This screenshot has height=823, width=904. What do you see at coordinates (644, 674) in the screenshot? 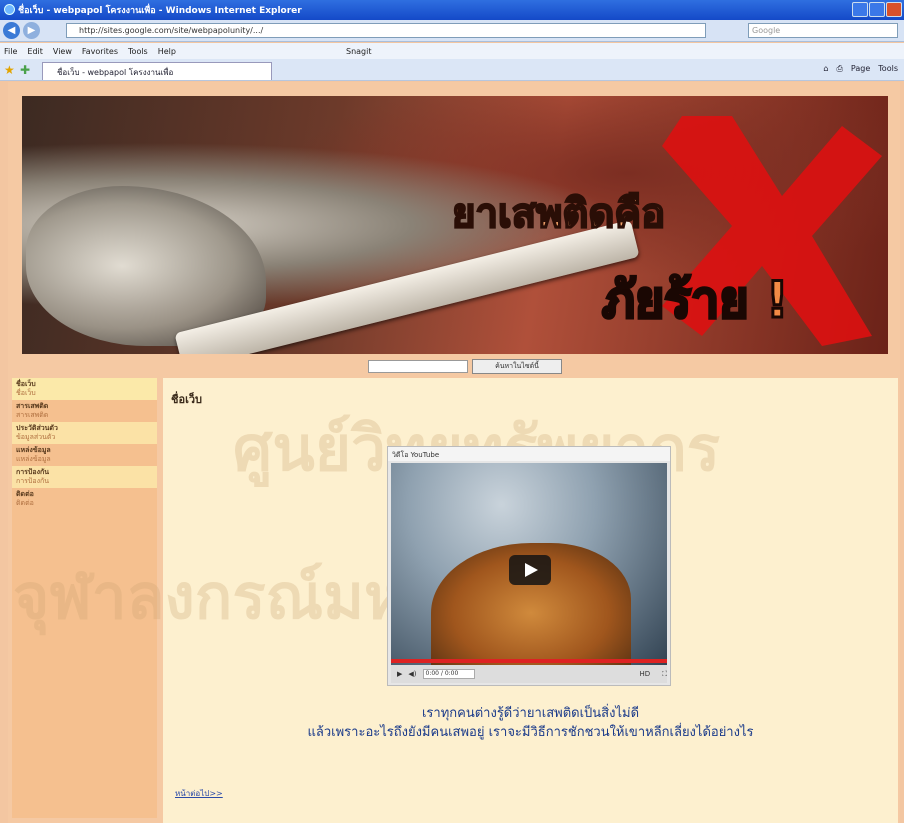
I see `hd-icon: HD` at bounding box center [644, 674].